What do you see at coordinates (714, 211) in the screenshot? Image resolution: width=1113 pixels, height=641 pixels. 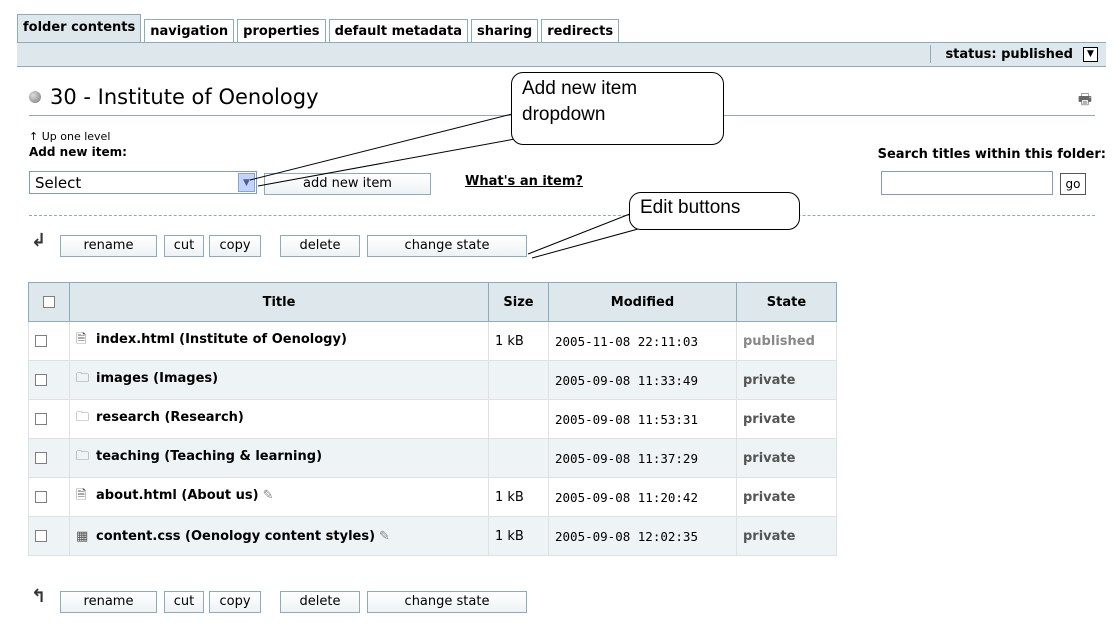 I see `edit-buttons-callout: Edit buttons` at bounding box center [714, 211].